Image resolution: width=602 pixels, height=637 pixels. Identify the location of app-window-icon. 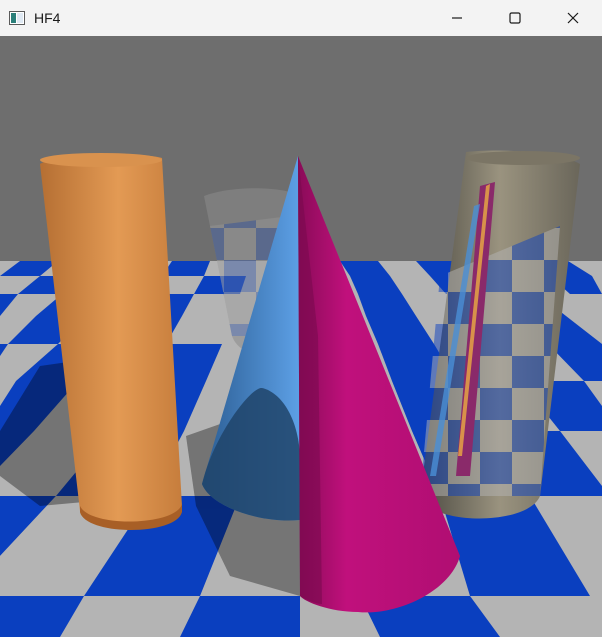
(17, 18).